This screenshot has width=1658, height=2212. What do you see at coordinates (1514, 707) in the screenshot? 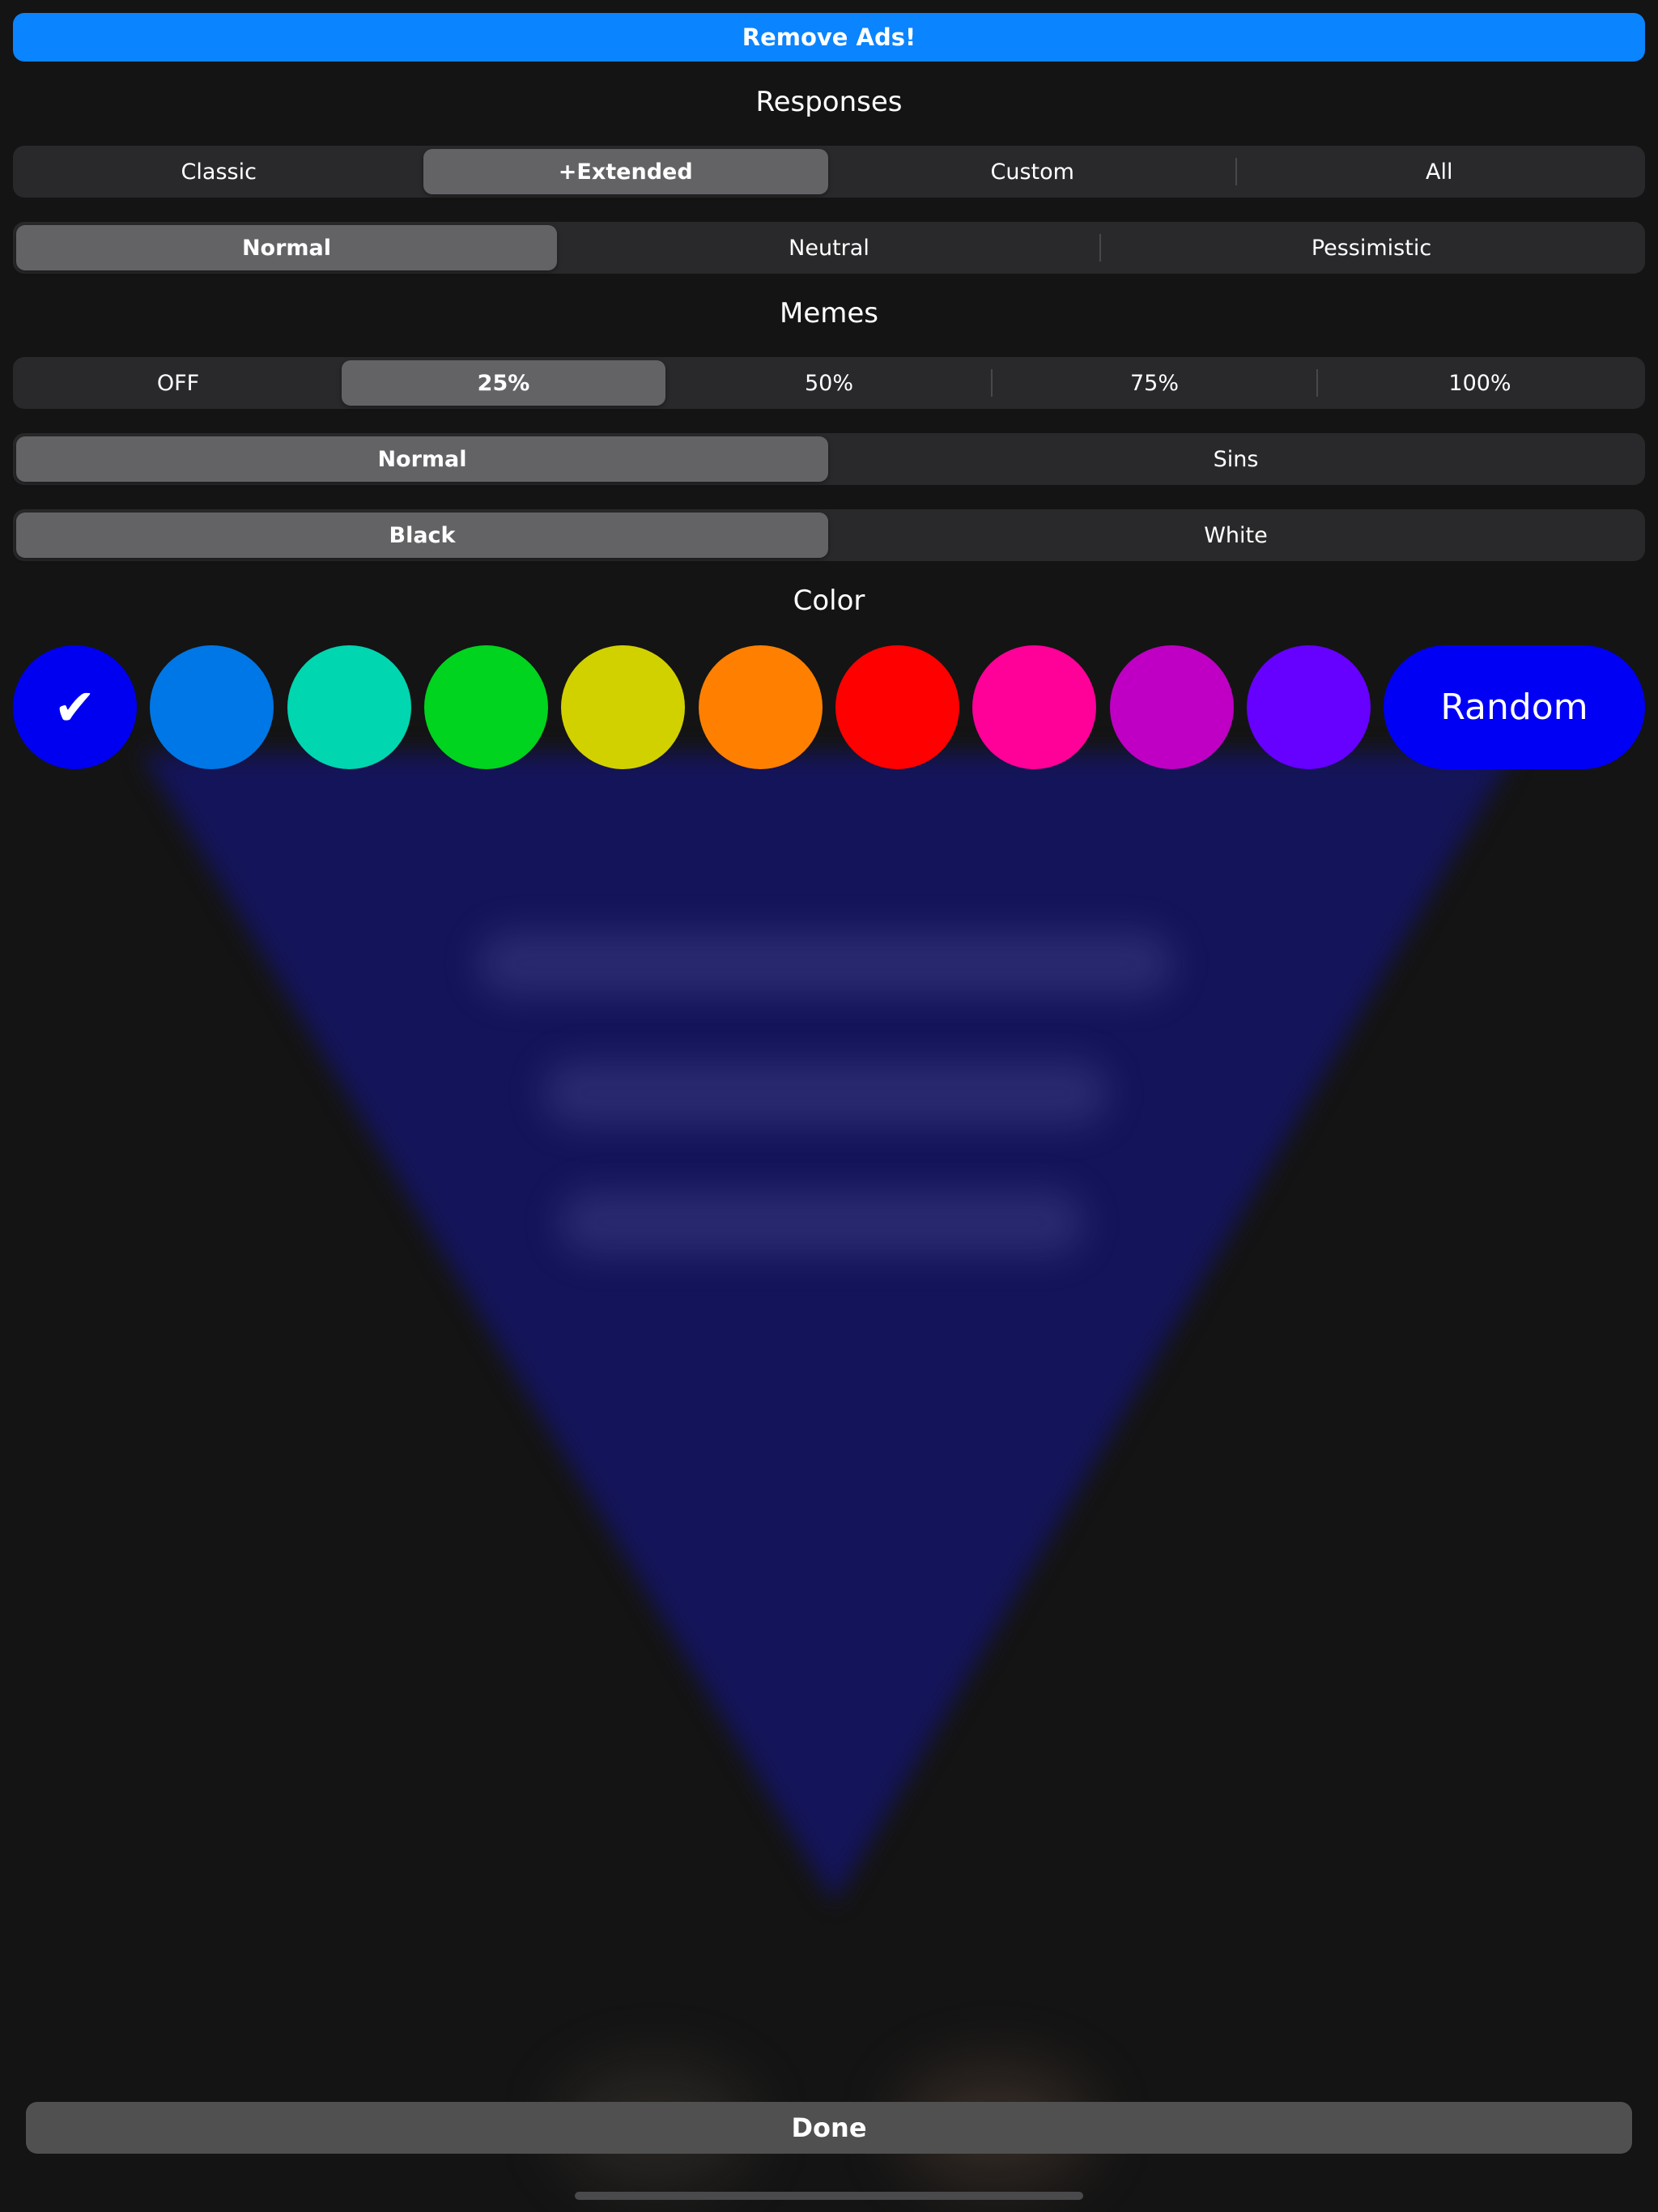
I see `random-color-button: Random` at bounding box center [1514, 707].